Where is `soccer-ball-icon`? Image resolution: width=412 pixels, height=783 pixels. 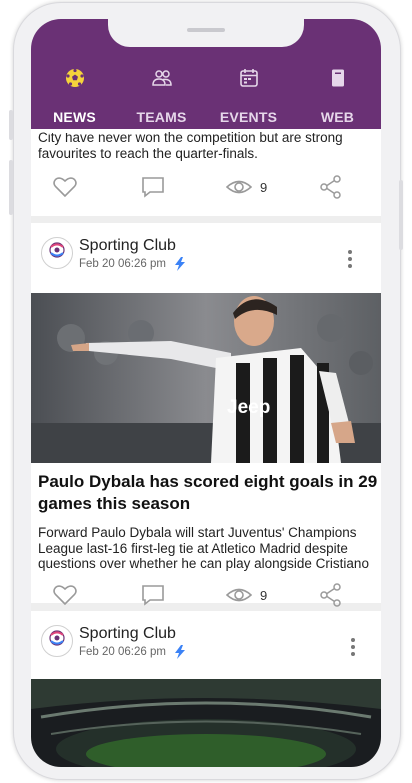
soccer-ball-icon is located at coordinates (74, 77).